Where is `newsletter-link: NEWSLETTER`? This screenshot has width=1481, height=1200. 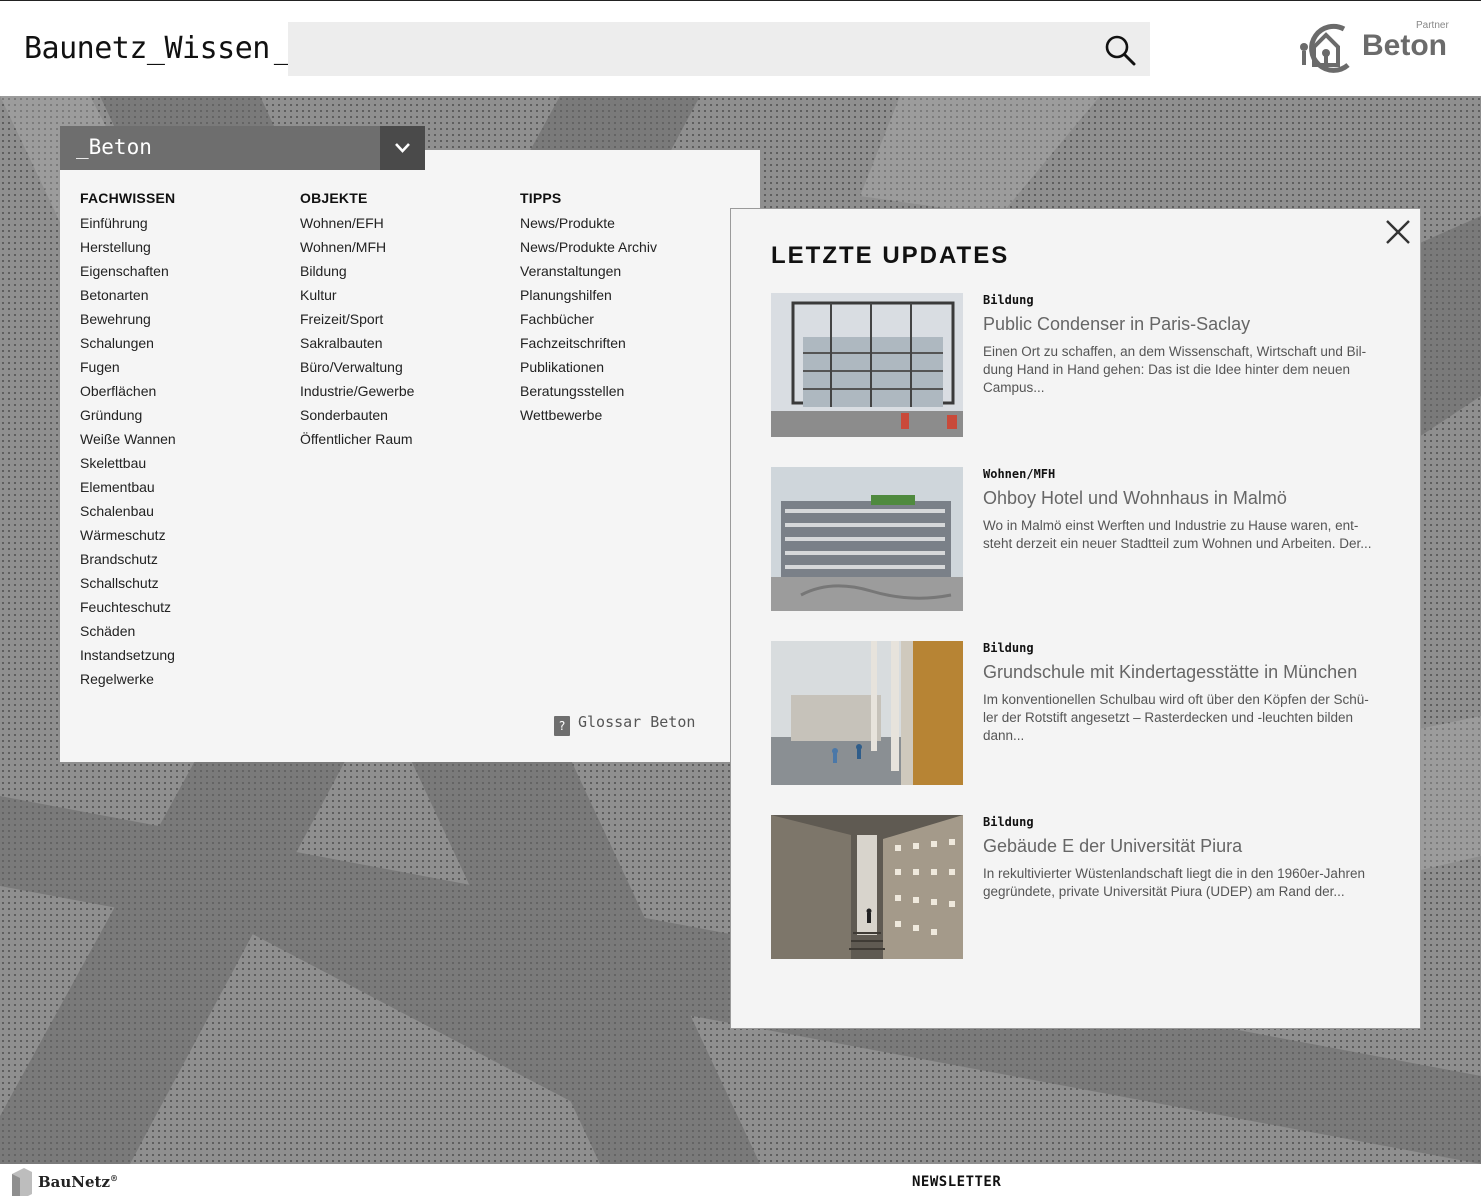
newsletter-link: NEWSLETTER is located at coordinates (956, 1182).